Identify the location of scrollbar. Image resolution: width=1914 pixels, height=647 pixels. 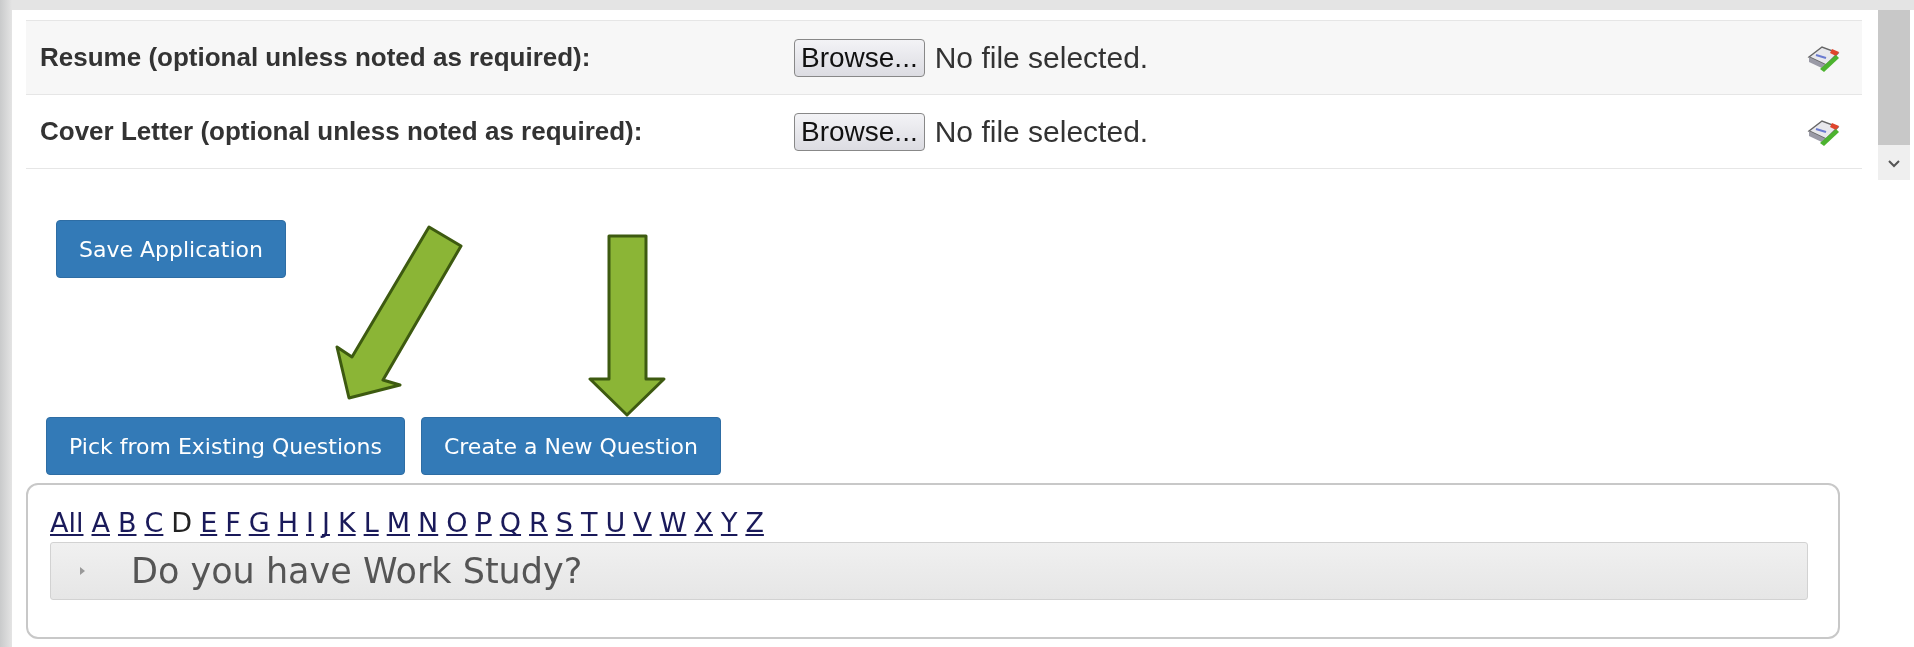
(1894, 95).